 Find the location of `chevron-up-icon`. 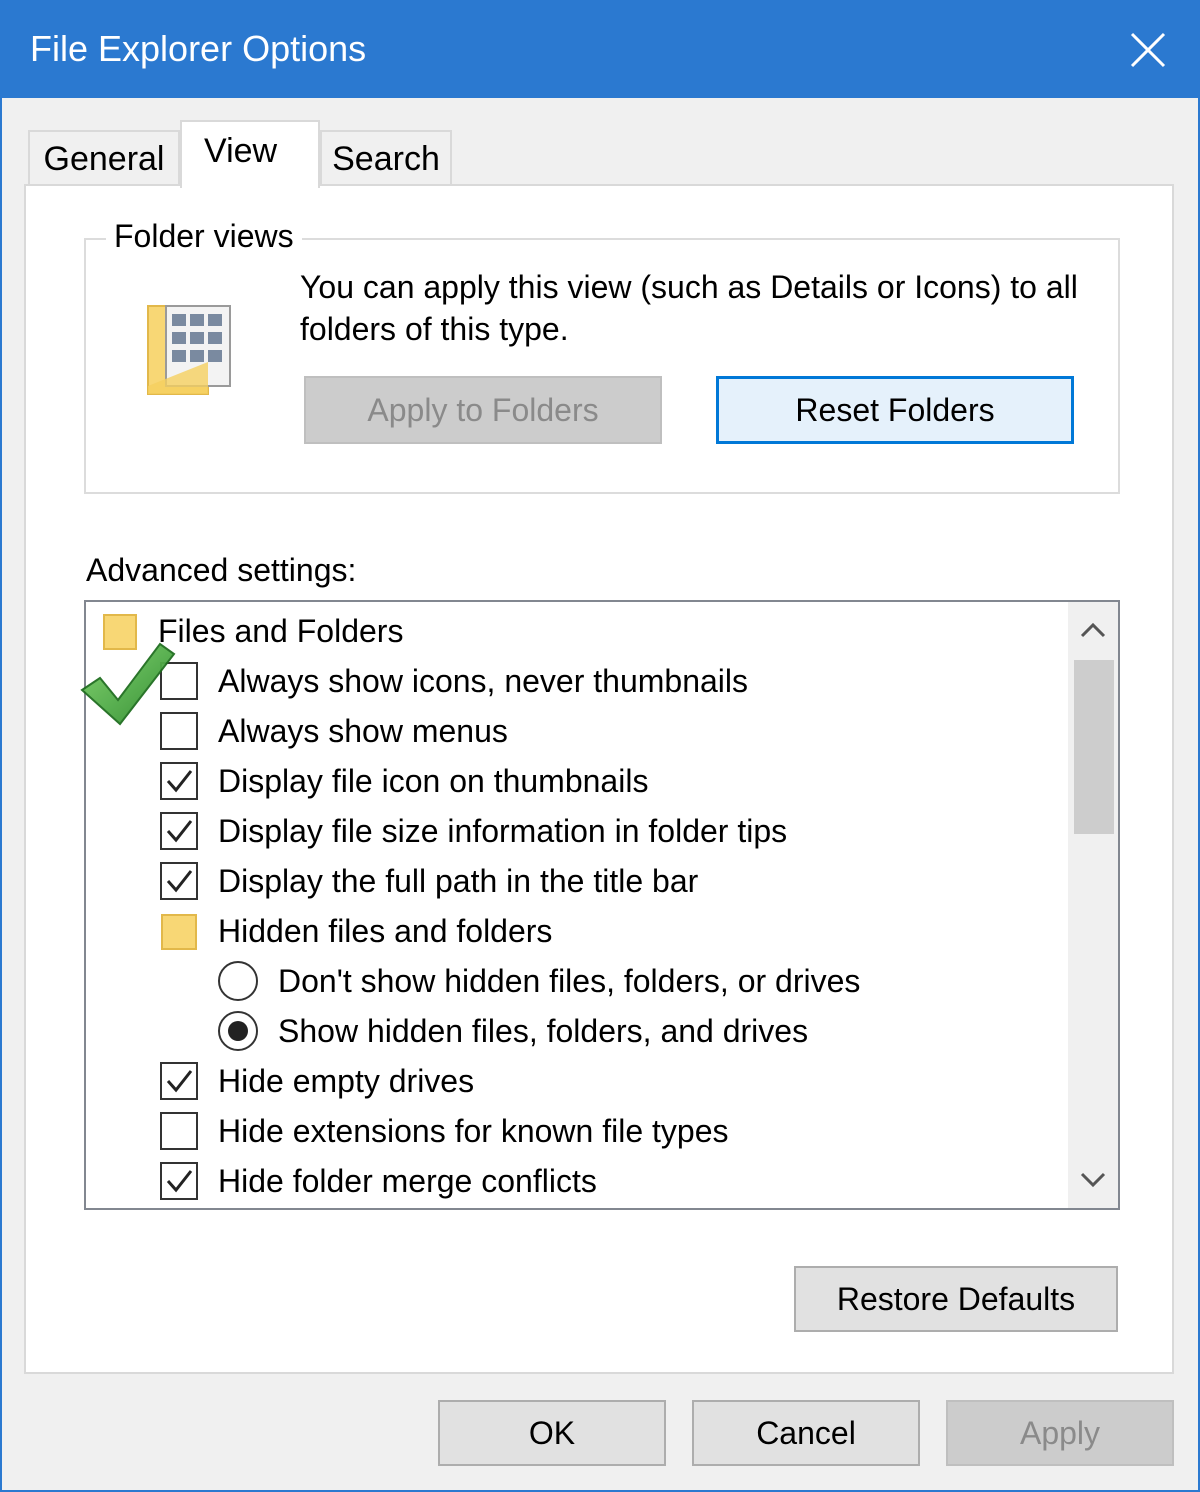

chevron-up-icon is located at coordinates (1093, 630).